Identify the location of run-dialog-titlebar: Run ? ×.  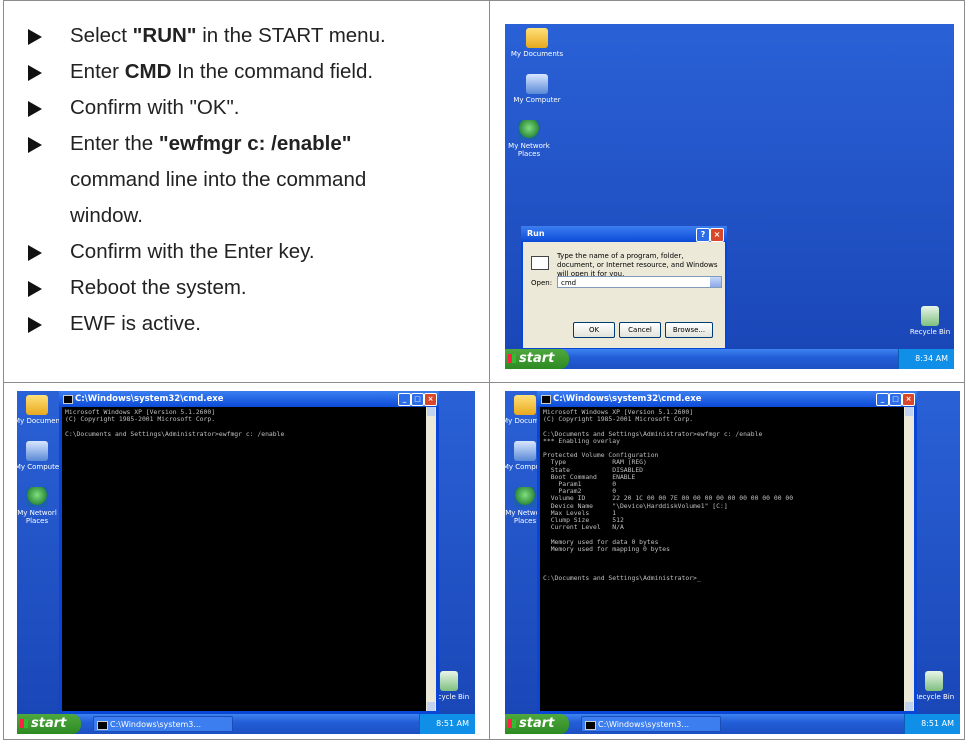
(624, 234).